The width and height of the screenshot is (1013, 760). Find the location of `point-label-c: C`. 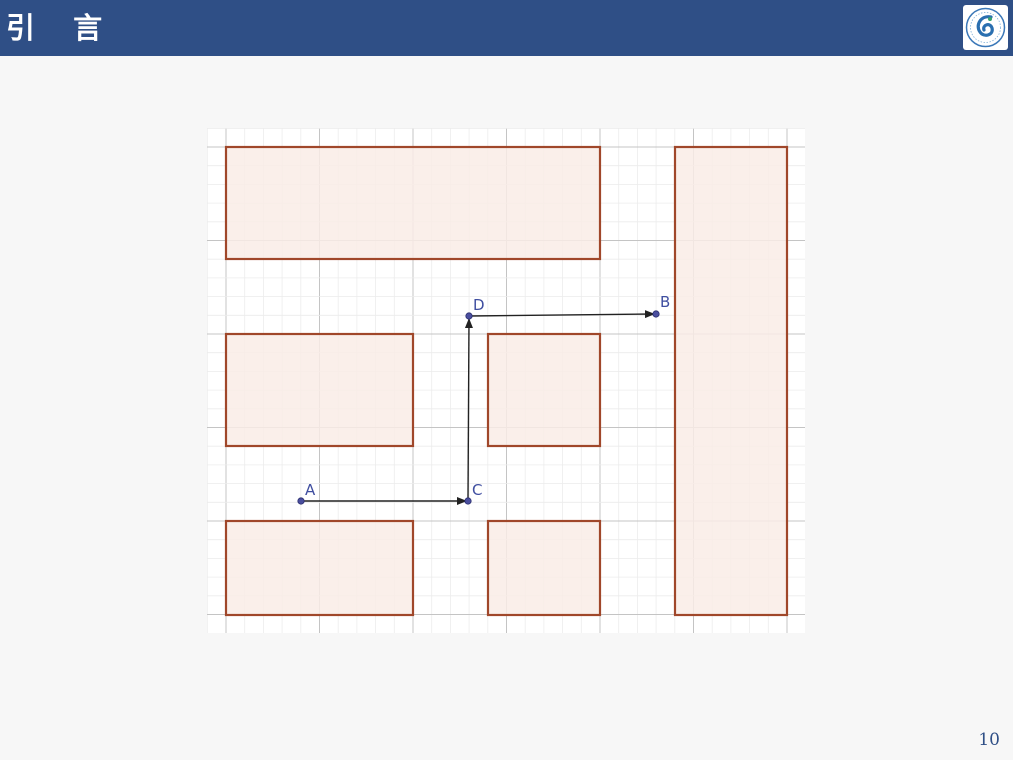

point-label-c: C is located at coordinates (477, 490).